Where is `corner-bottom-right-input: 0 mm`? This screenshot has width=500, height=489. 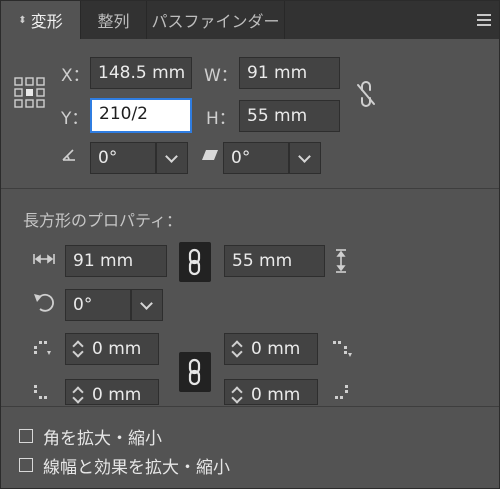 corner-bottom-right-input: 0 mm is located at coordinates (271, 392).